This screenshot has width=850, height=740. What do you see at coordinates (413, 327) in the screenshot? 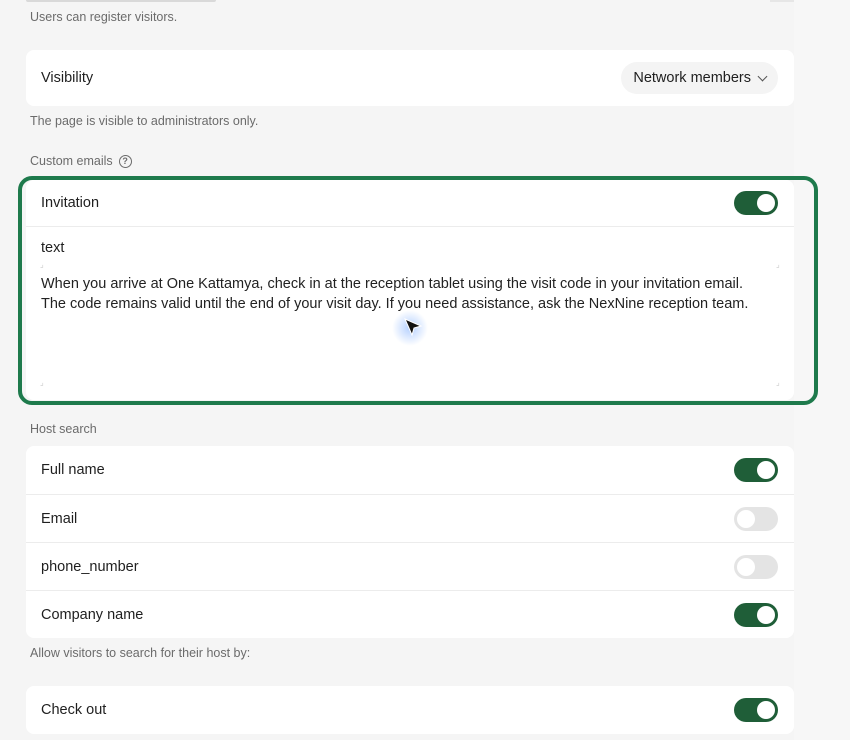
I see `mouse-pointer-icon` at bounding box center [413, 327].